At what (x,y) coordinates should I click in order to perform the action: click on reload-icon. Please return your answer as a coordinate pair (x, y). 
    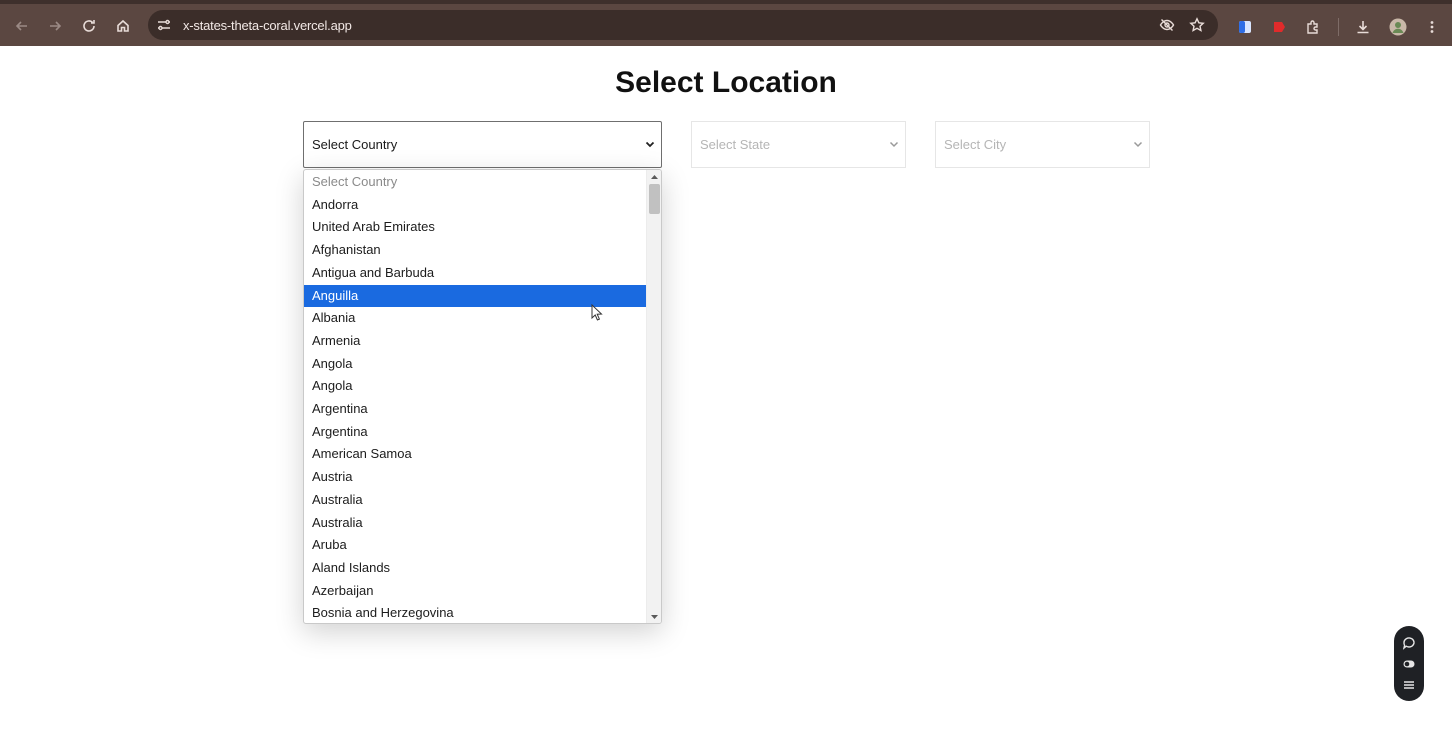
    Looking at the image, I should click on (89, 26).